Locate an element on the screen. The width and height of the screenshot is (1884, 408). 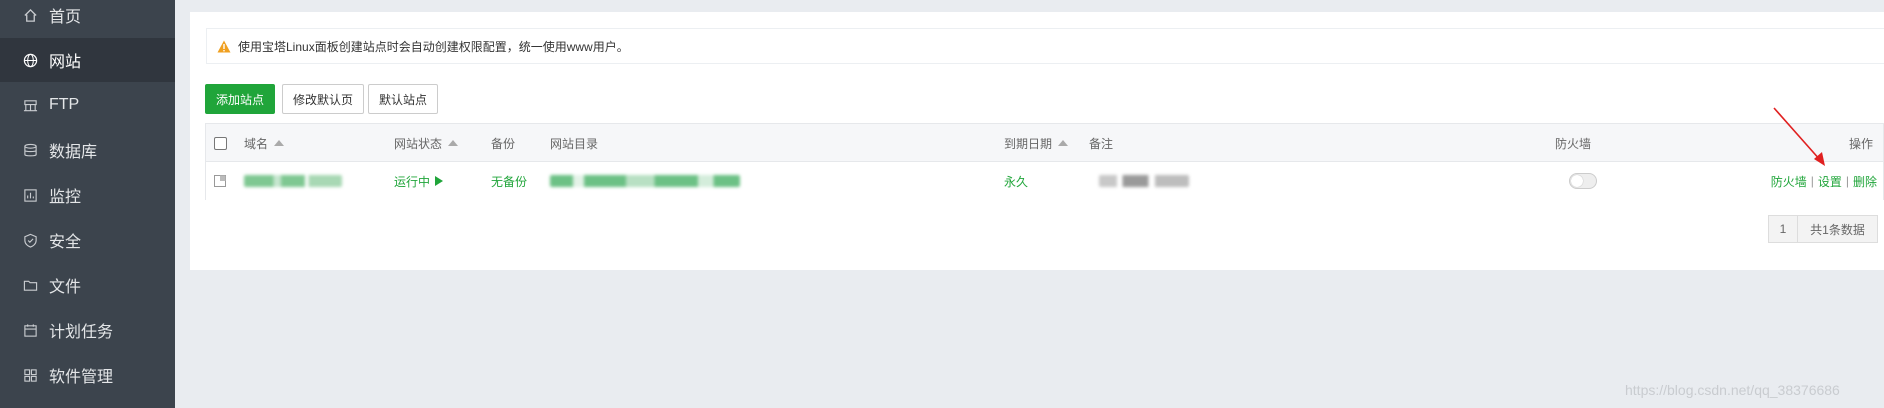
pagination-total: 共1条数据 is located at coordinates (1838, 229).